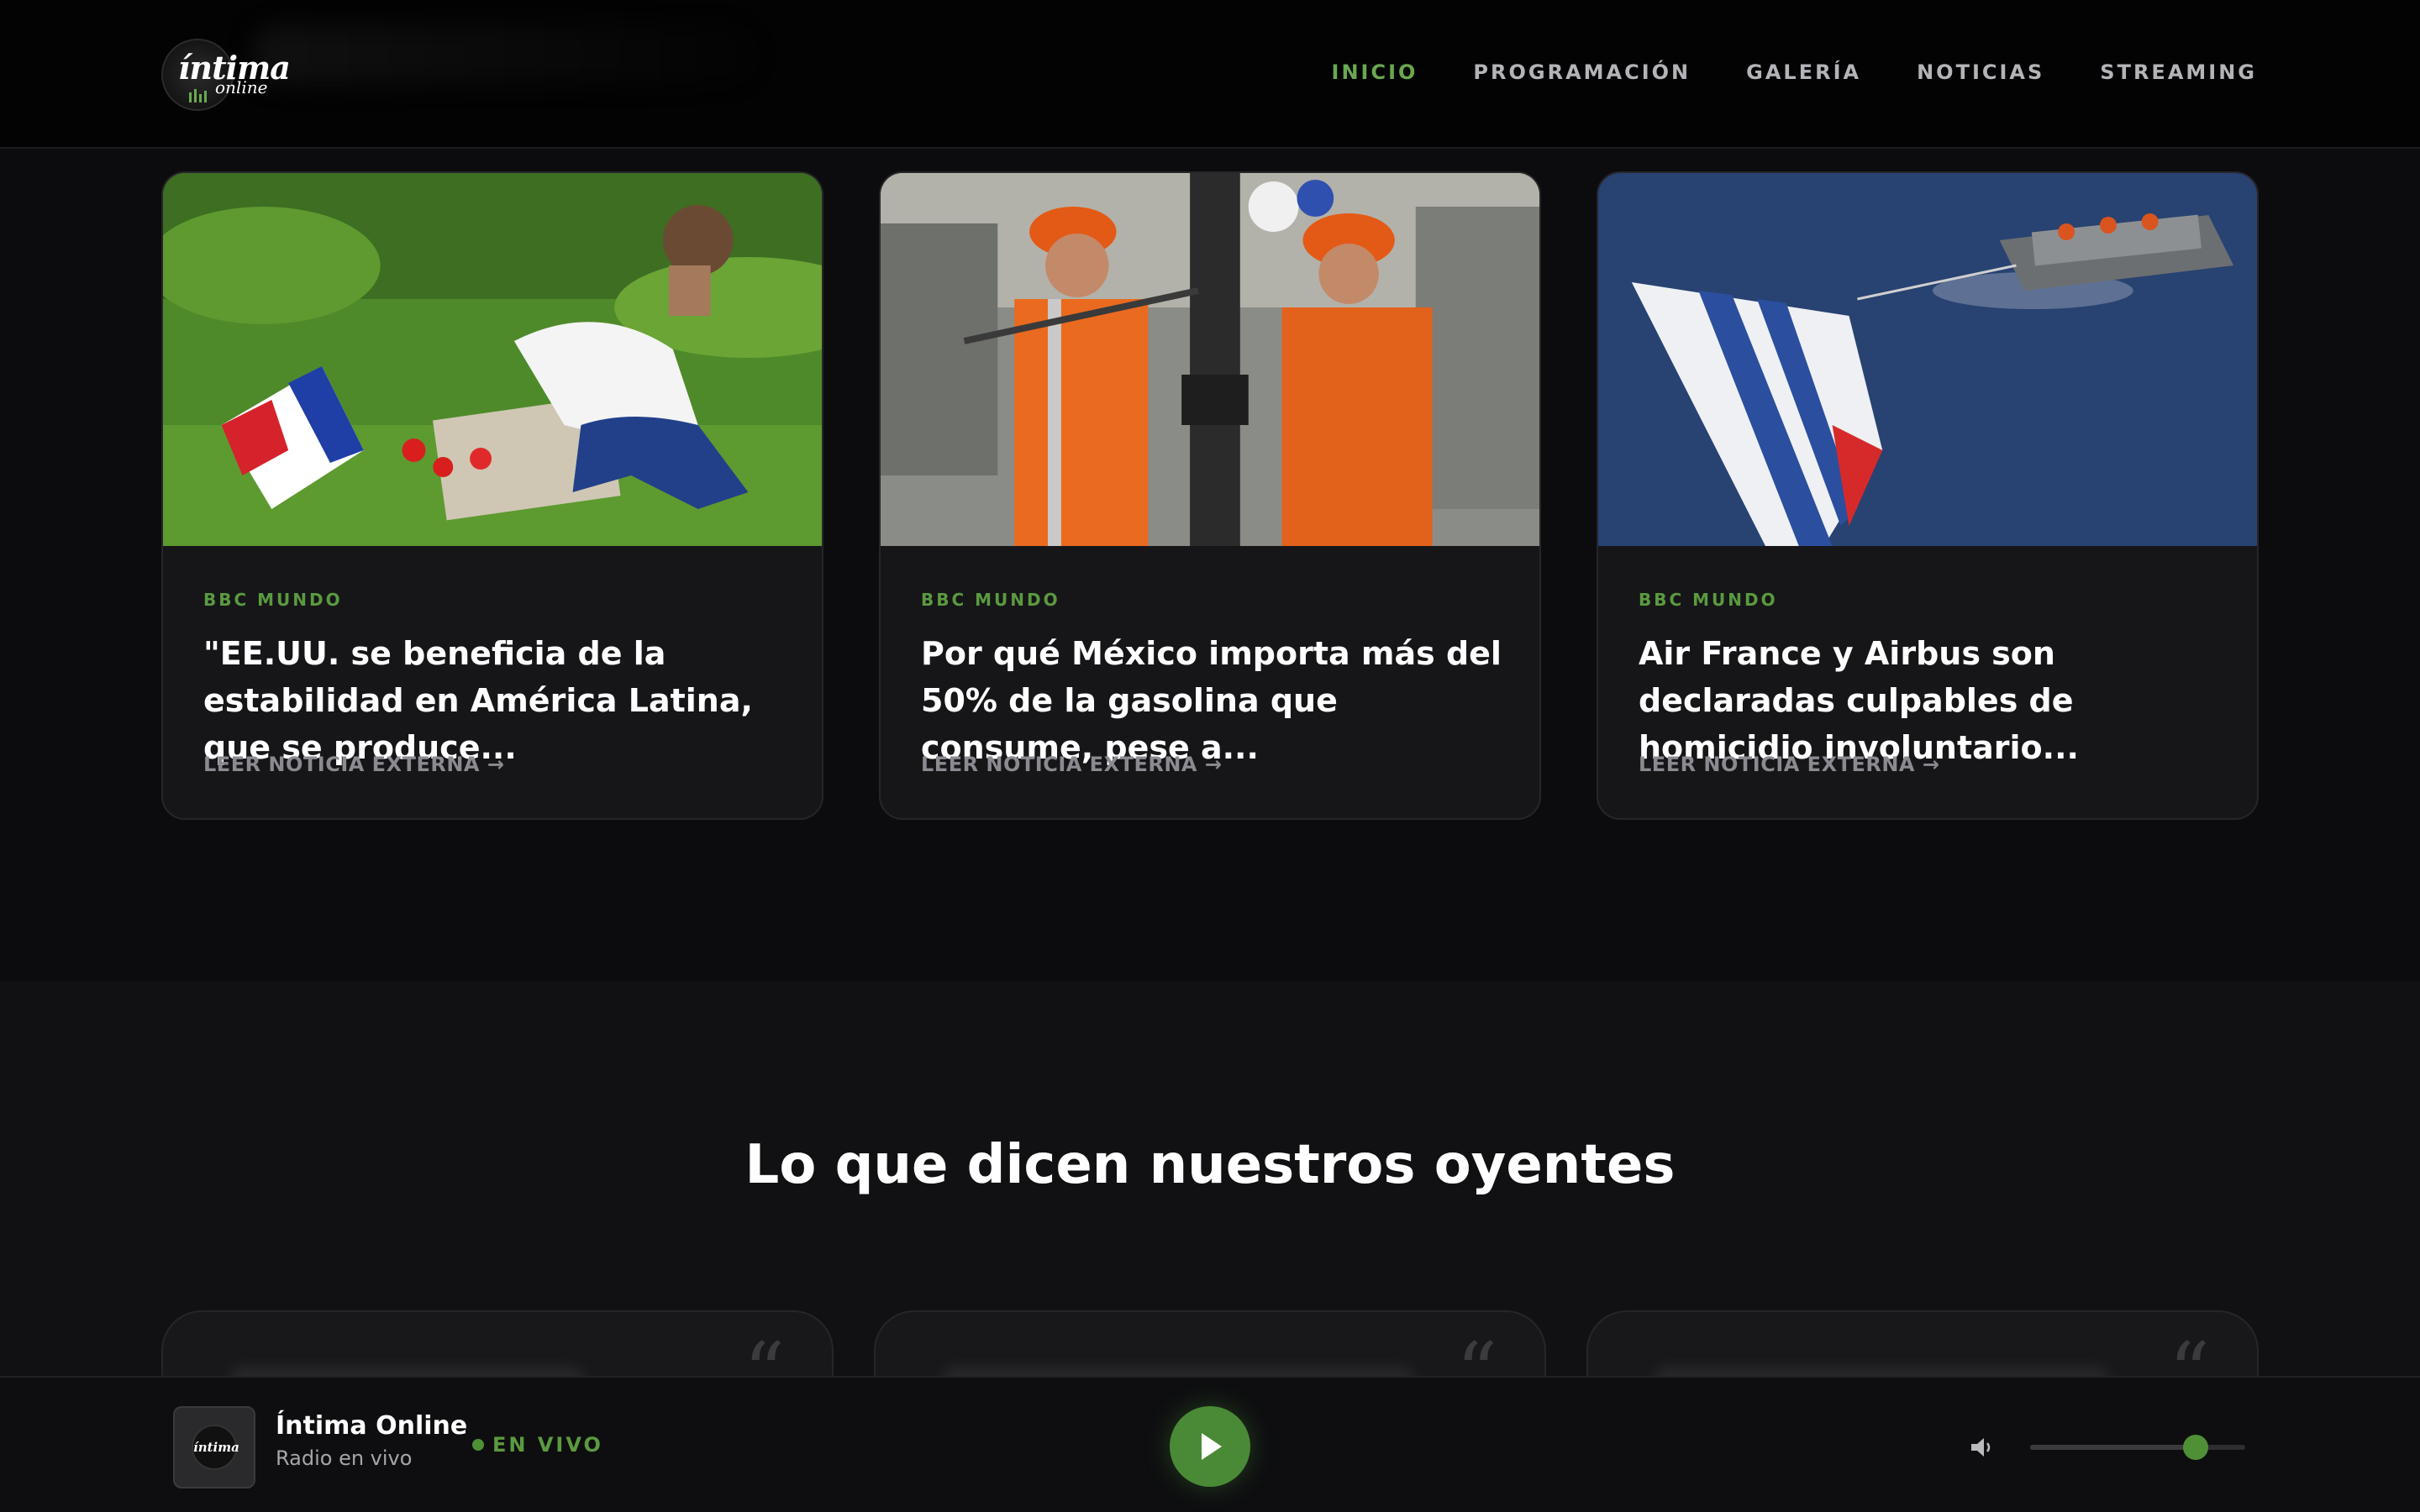 The image size is (2420, 1512). I want to click on station-thumbnail: íntima, so click(214, 1447).